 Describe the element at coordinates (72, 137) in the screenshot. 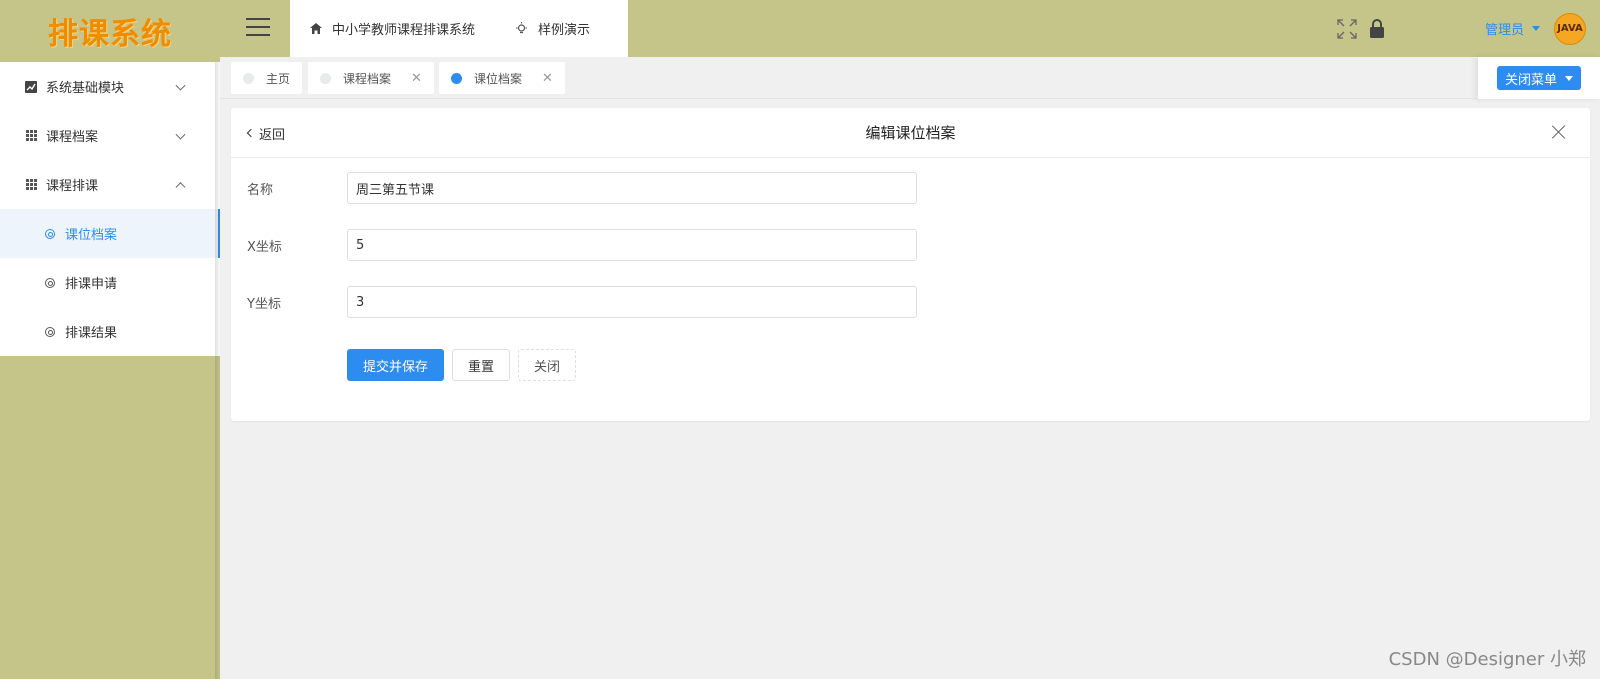

I see `sidebar-item-label: 课程档案` at that location.